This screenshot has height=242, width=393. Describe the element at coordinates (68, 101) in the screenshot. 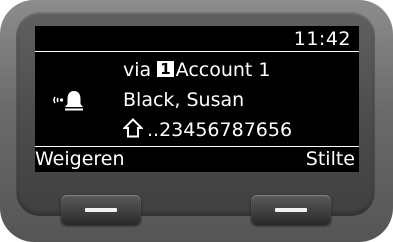

I see `ringing-bell-icon` at that location.